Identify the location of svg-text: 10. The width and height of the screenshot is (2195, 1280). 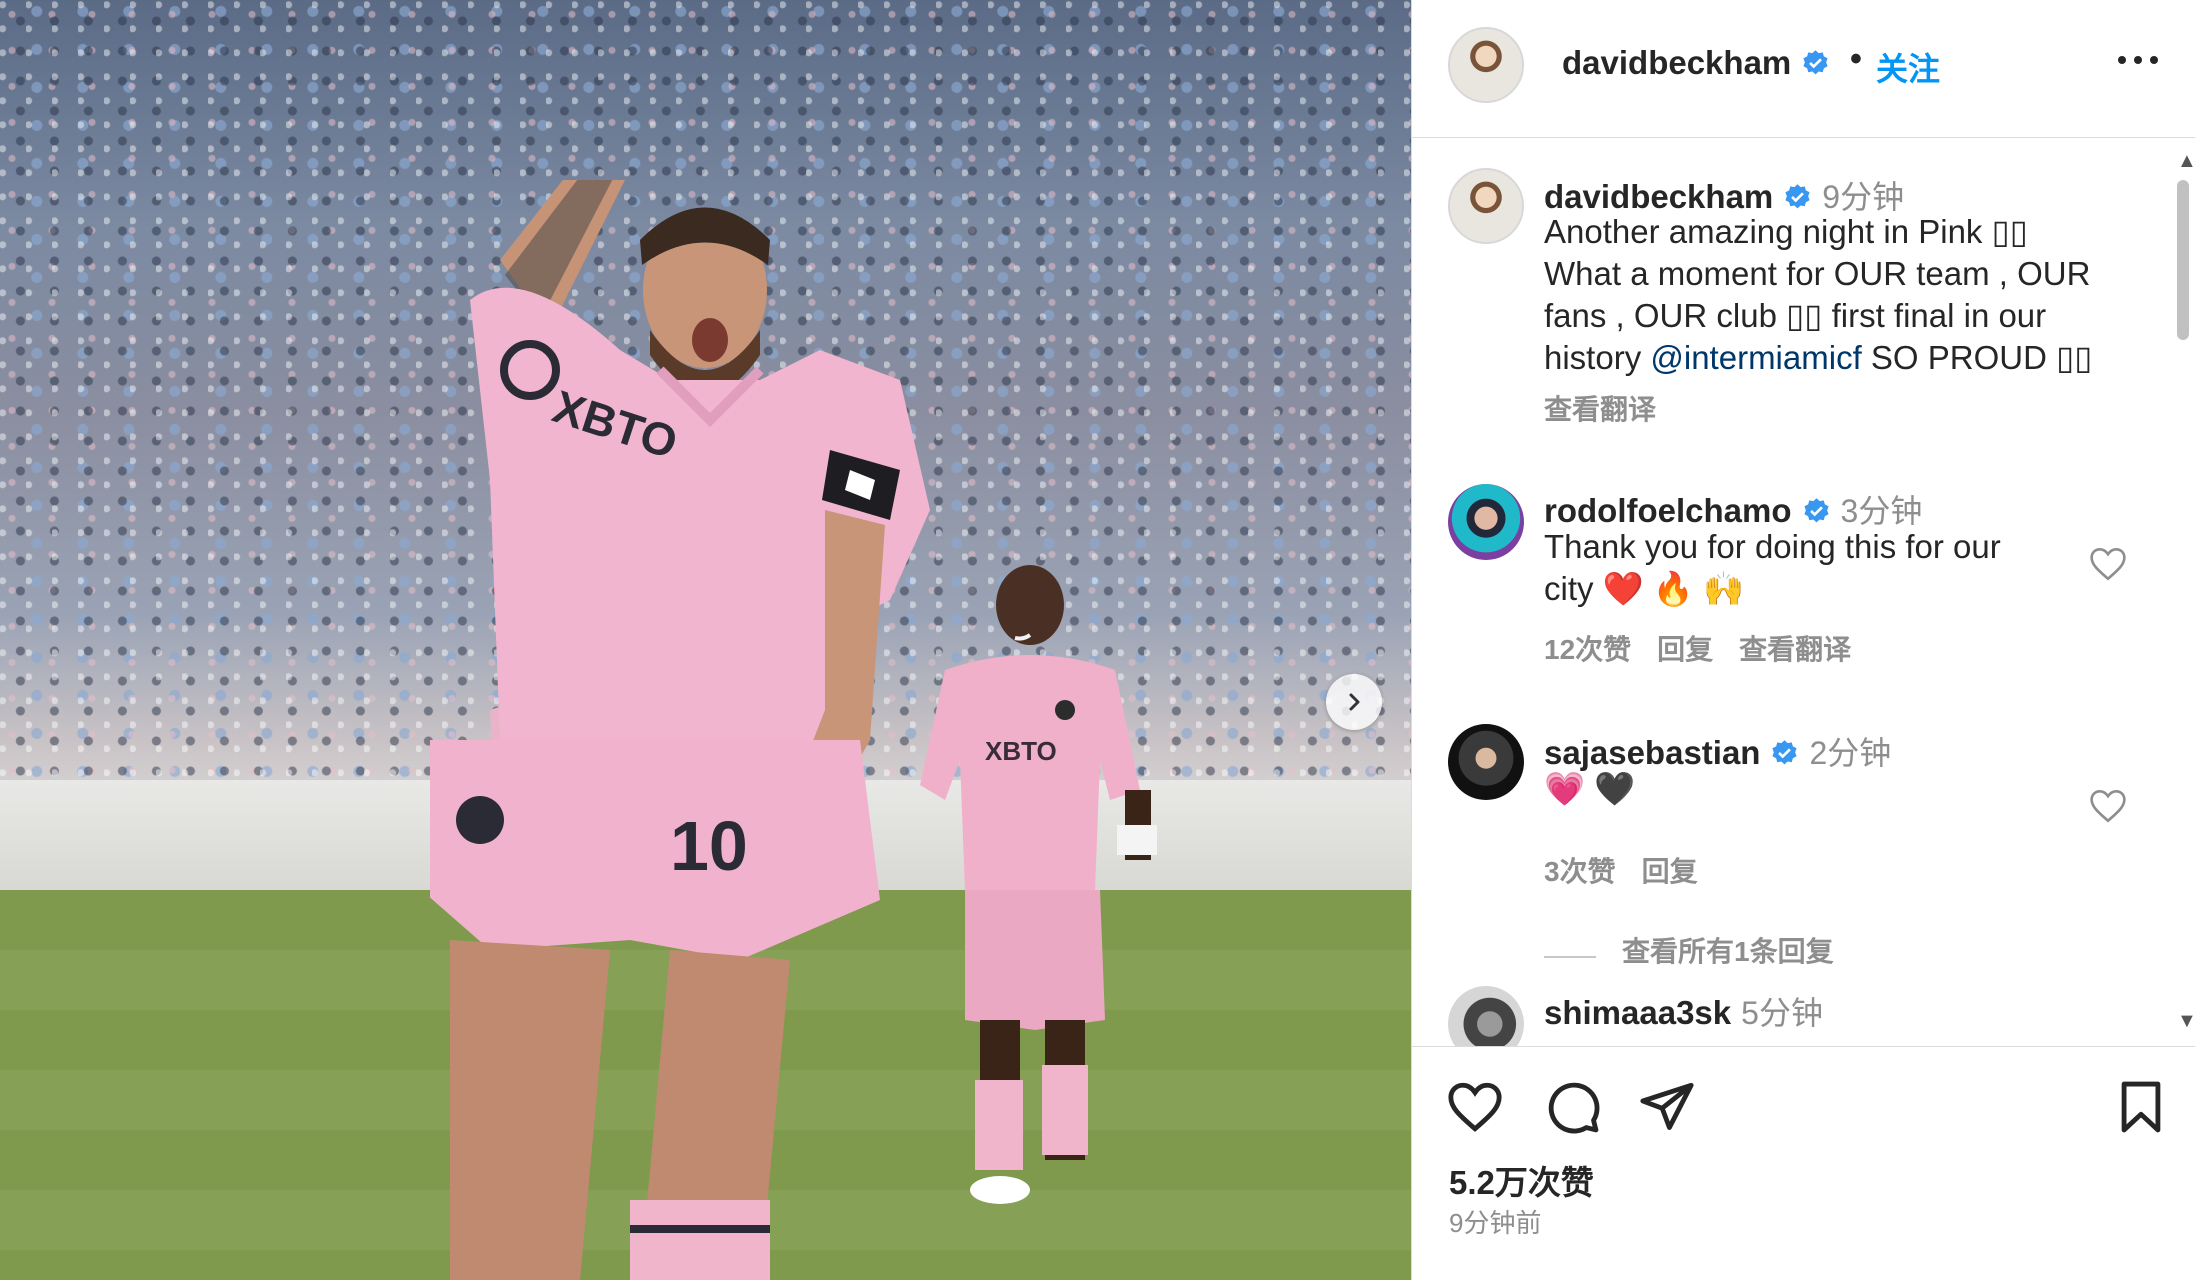
(709, 846).